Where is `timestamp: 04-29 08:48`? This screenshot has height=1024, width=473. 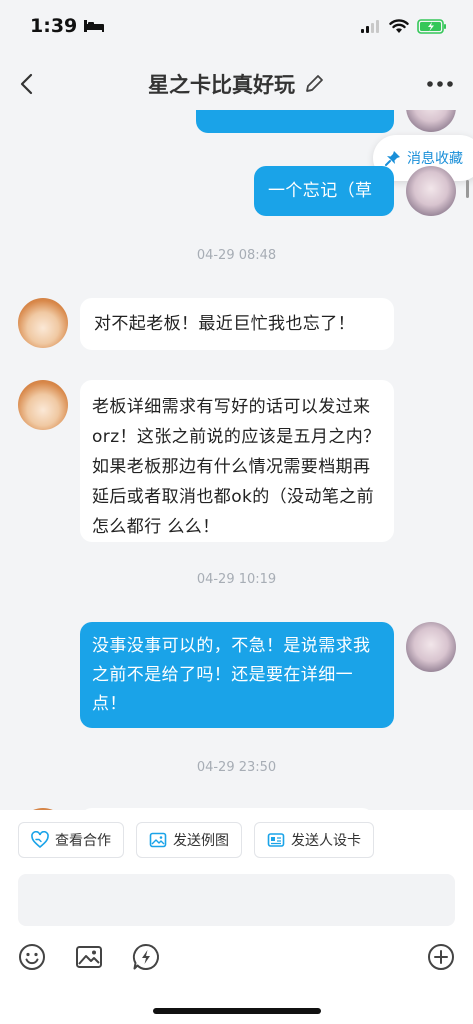
timestamp: 04-29 08:48 is located at coordinates (236, 255).